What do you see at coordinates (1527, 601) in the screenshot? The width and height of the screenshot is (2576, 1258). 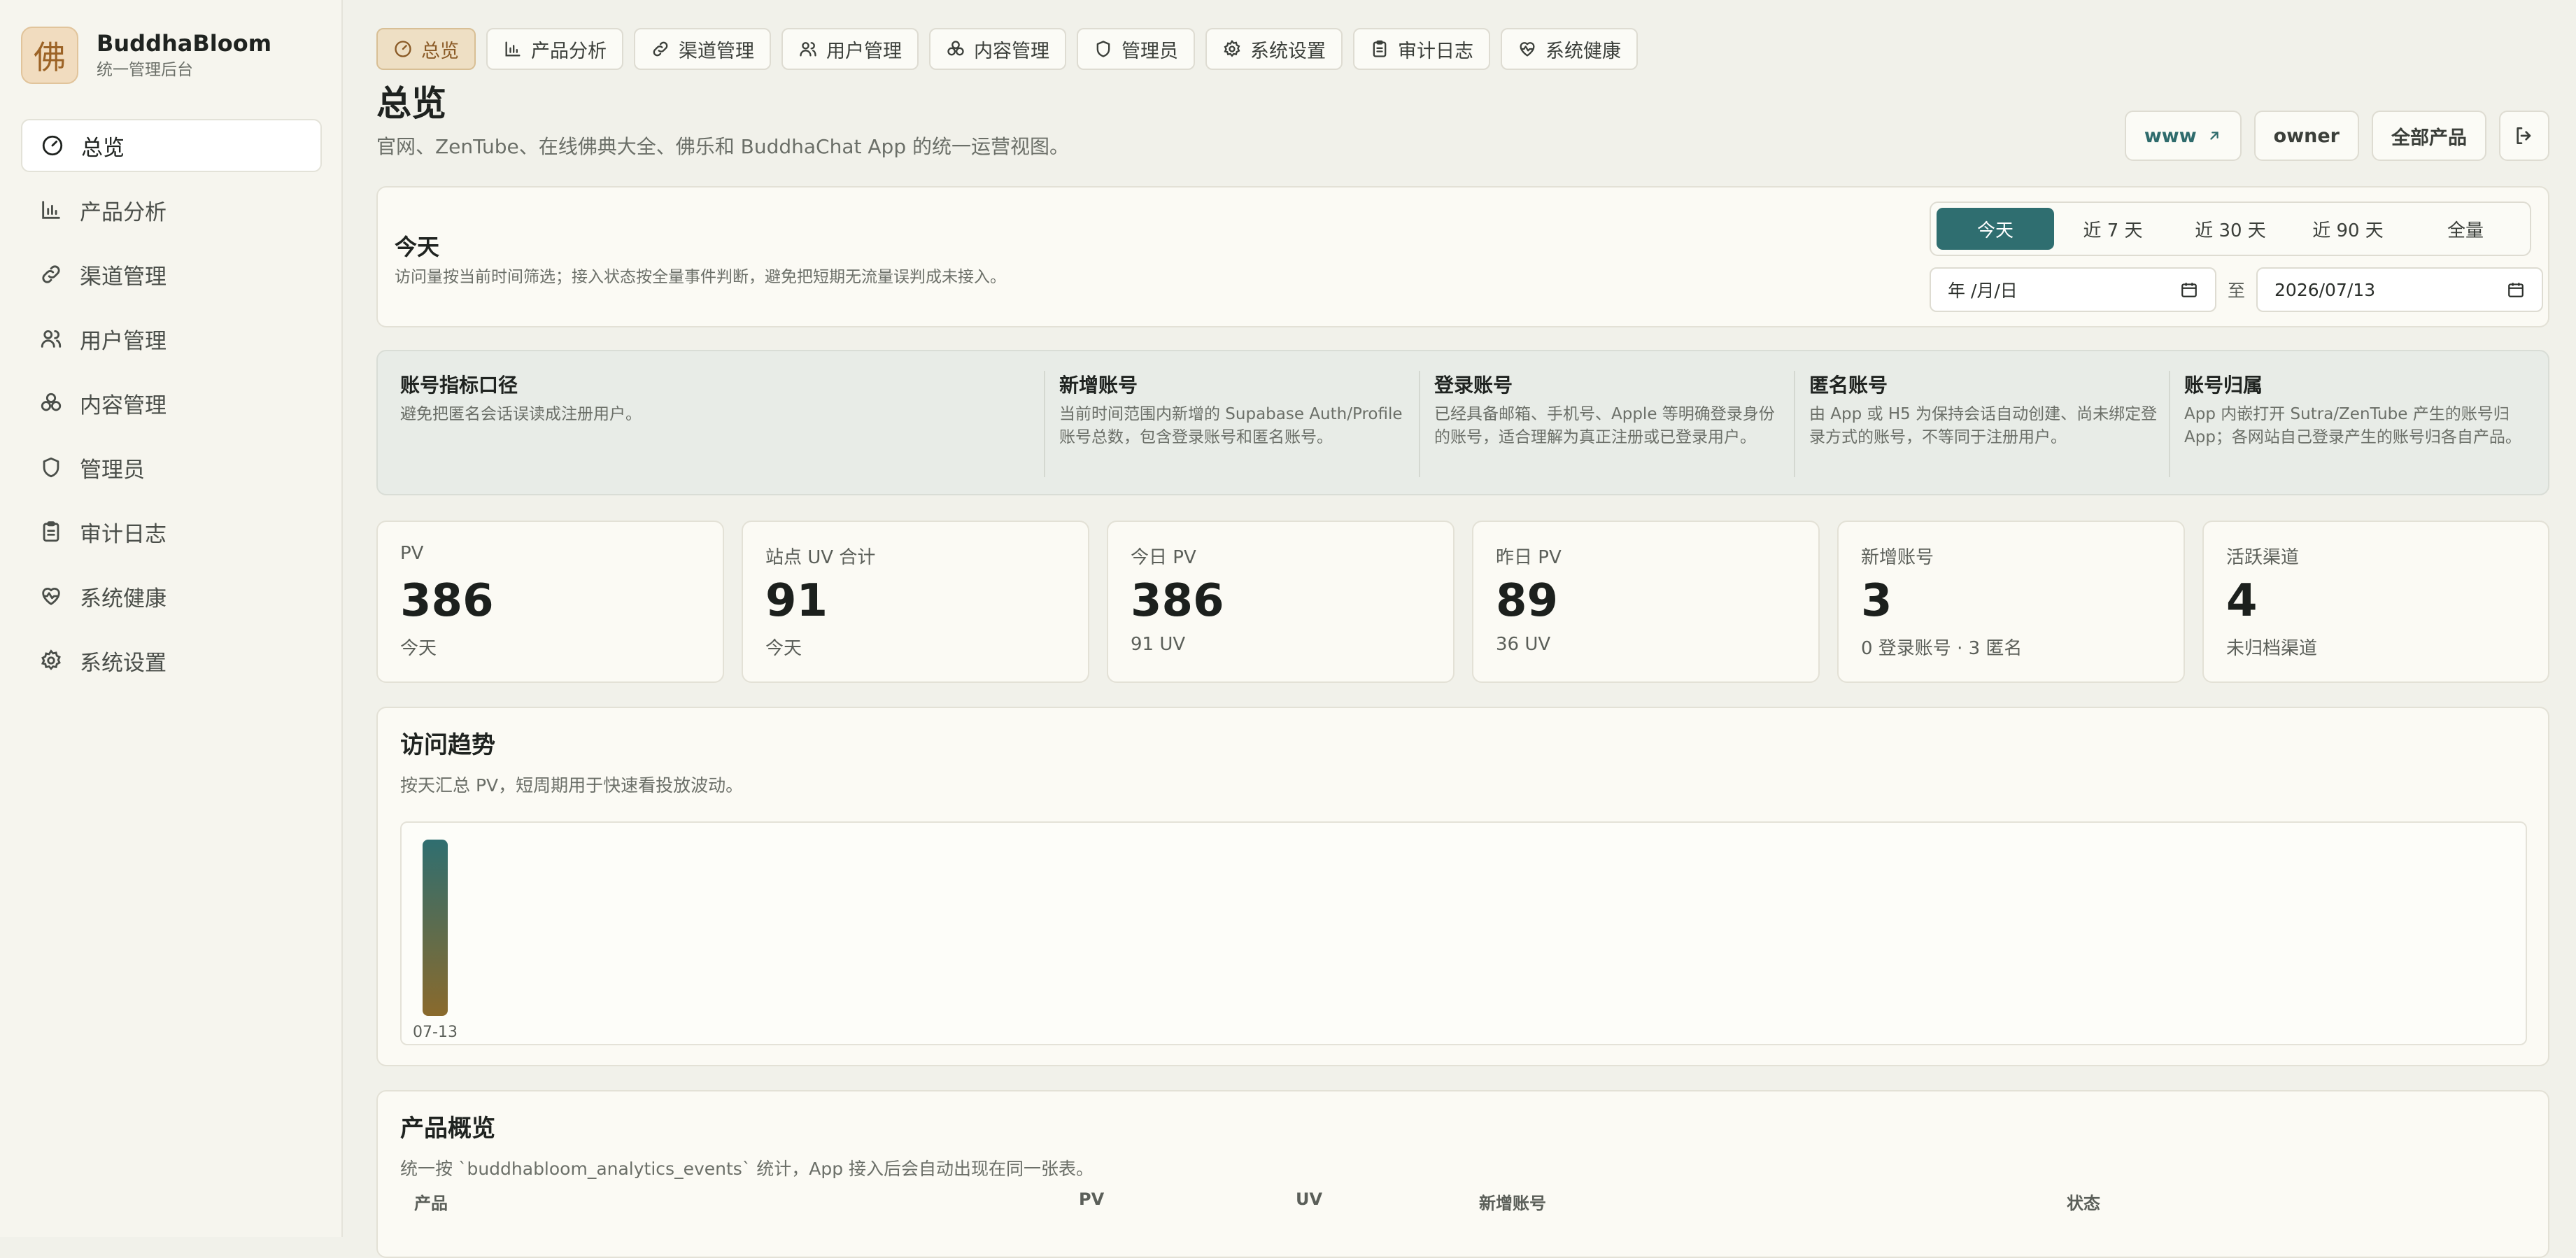 I see `stat-value: 89` at bounding box center [1527, 601].